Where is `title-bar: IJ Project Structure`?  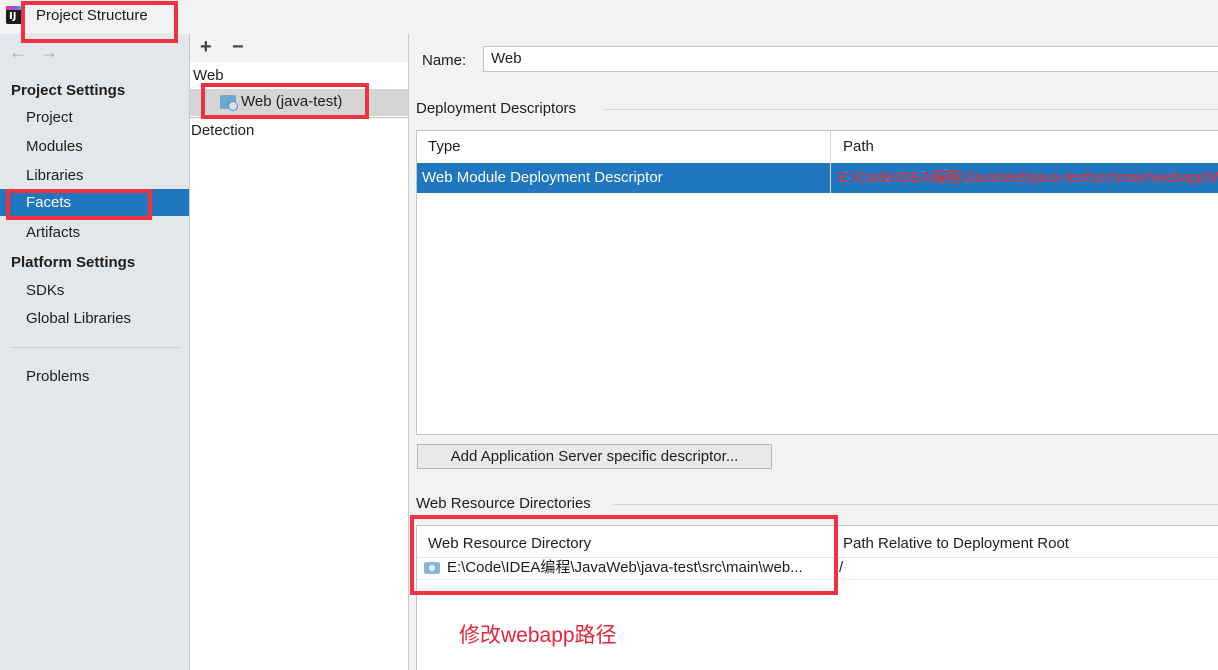
title-bar: IJ Project Structure is located at coordinates (609, 17).